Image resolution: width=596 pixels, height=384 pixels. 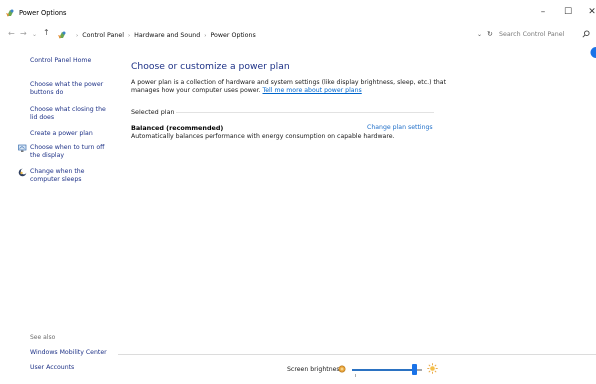 I want to click on footer-divider, so click(x=357, y=354).